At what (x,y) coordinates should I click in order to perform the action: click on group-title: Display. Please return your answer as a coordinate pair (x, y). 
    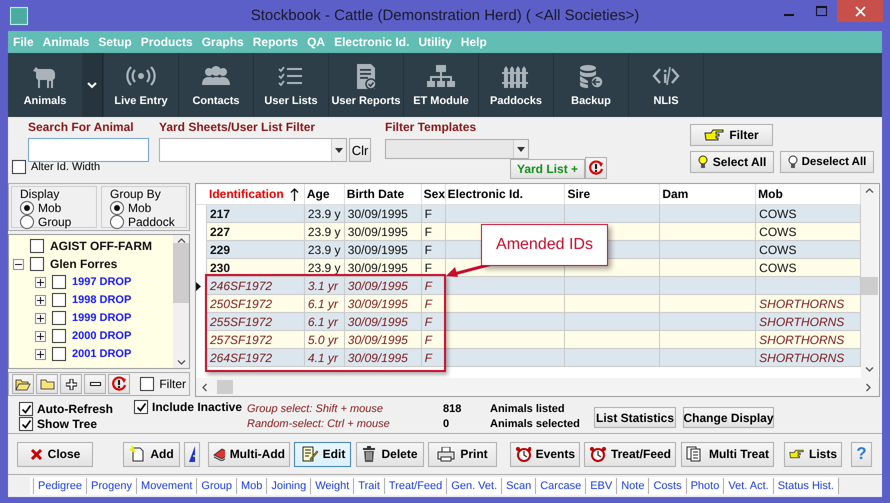
    Looking at the image, I should click on (40, 194).